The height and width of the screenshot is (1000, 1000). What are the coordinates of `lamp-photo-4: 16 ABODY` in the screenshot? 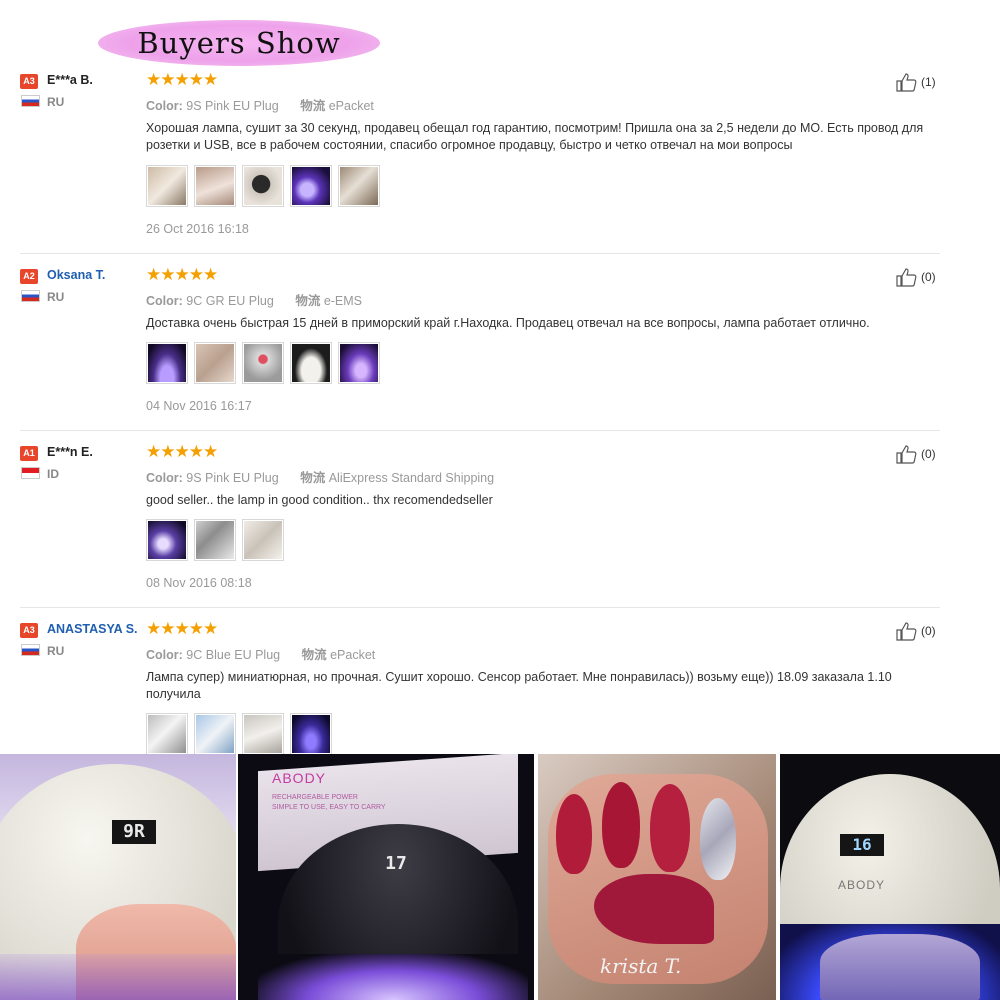 It's located at (890, 877).